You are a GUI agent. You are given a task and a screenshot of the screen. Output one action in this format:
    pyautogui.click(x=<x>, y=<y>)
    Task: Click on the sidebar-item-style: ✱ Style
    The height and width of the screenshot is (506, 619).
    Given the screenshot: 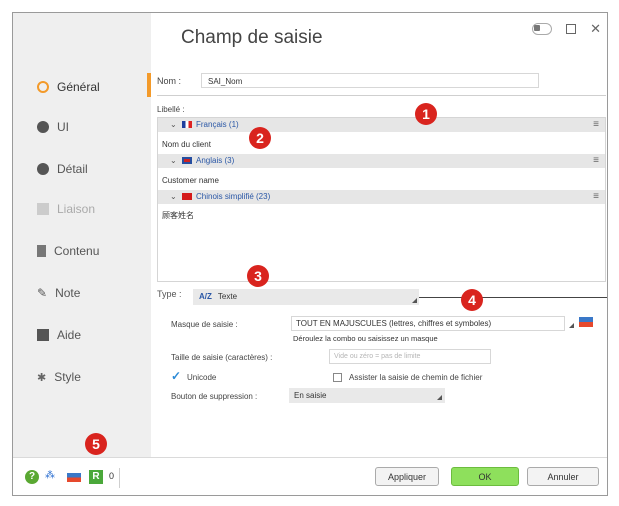 What is the action you would take?
    pyautogui.click(x=59, y=377)
    